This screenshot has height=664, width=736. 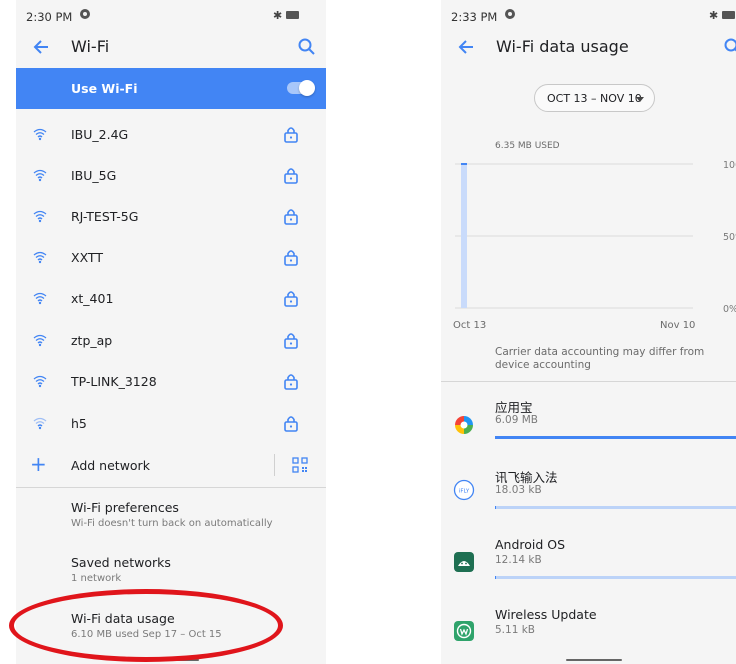 What do you see at coordinates (518, 560) in the screenshot?
I see `app-usage-size: 12.14 kB` at bounding box center [518, 560].